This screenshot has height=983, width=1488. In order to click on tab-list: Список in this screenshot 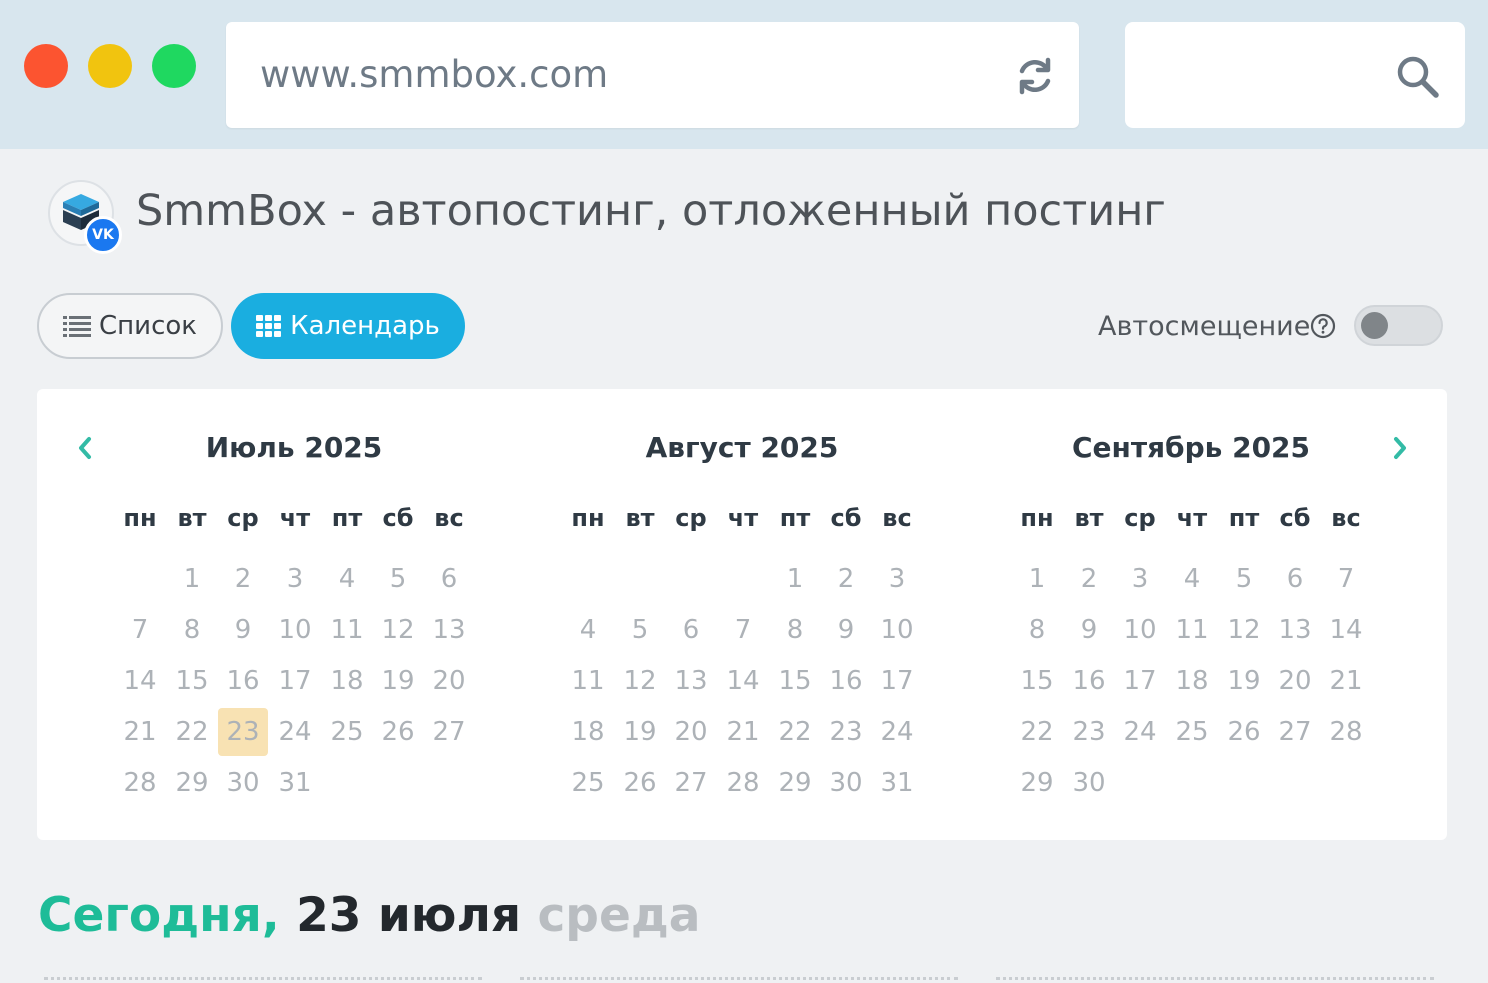, I will do `click(130, 326)`.